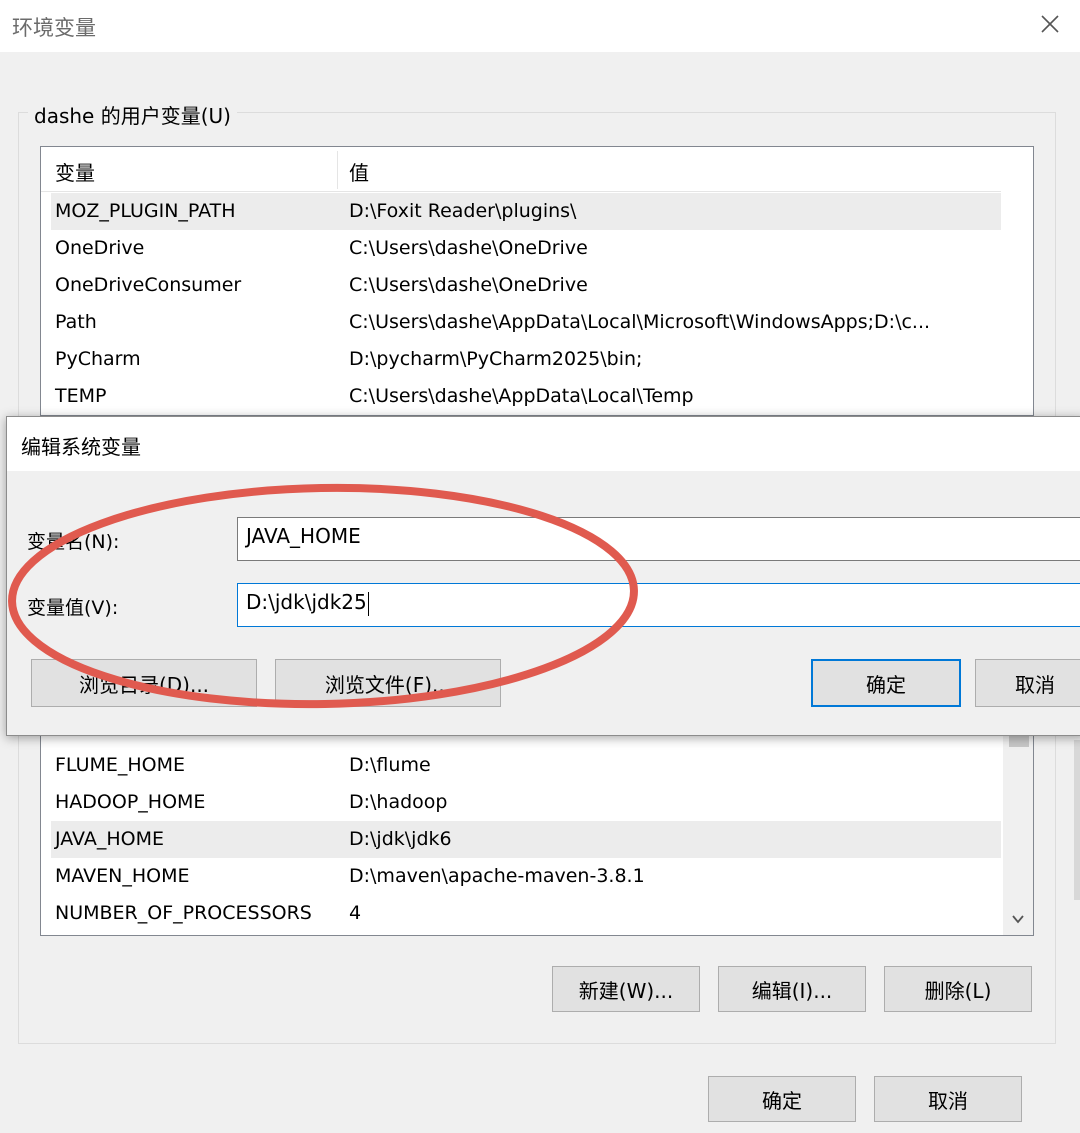 The image size is (1080, 1133). Describe the element at coordinates (132, 114) in the screenshot. I see `user-vars-group-label: dashe 的用户变量(U)` at that location.